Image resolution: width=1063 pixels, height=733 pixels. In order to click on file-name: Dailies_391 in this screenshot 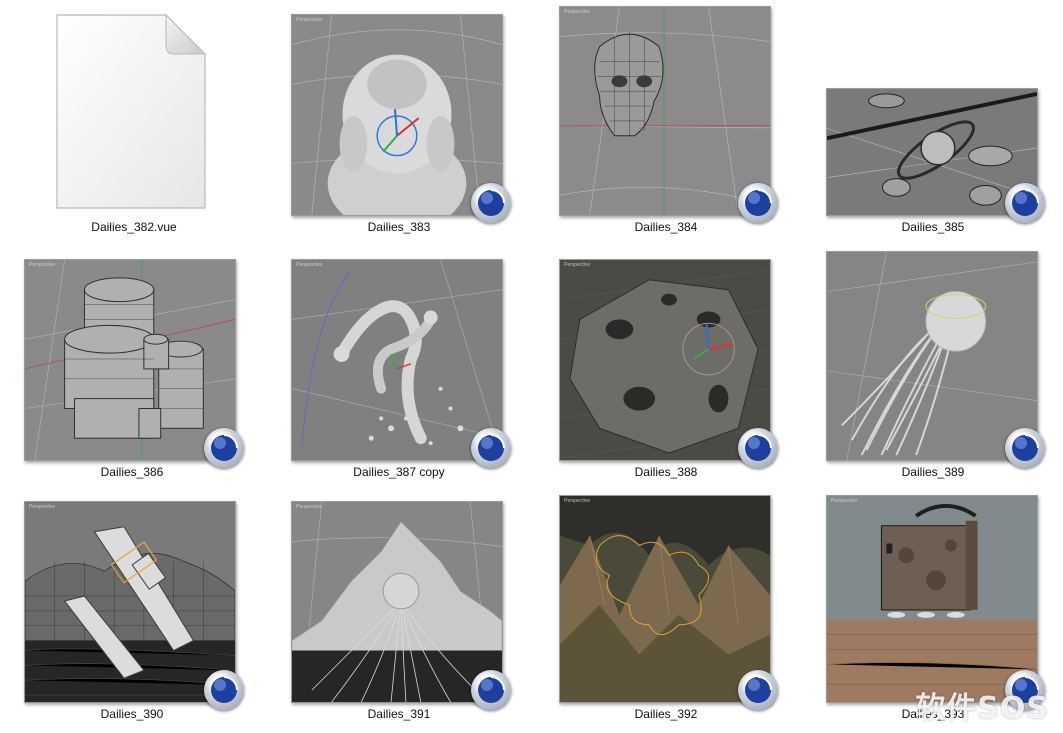, I will do `click(399, 714)`.